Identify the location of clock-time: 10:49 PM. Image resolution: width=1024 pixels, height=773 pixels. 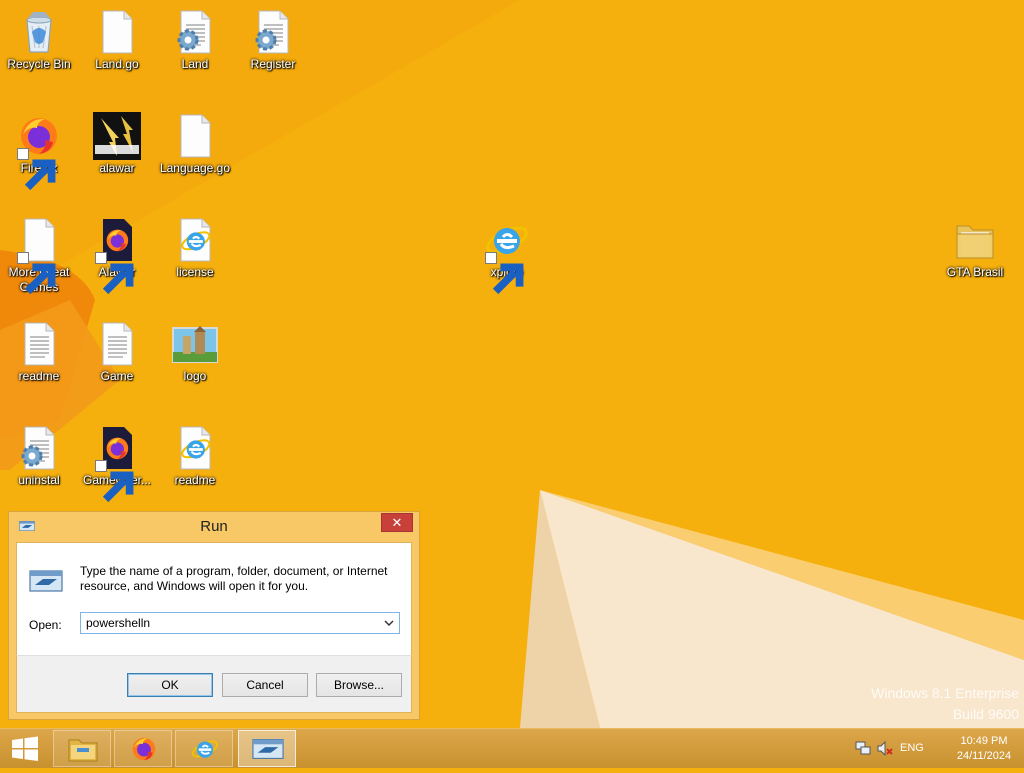
(984, 741).